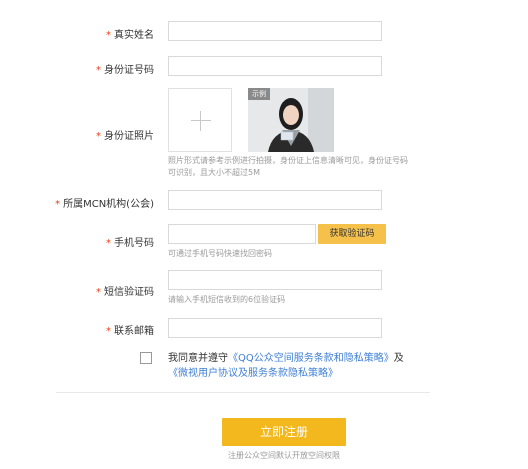 The width and height of the screenshot is (528, 469). I want to click on sms-code-hint: 请输入手机短信收到的6位验证码, so click(227, 299).